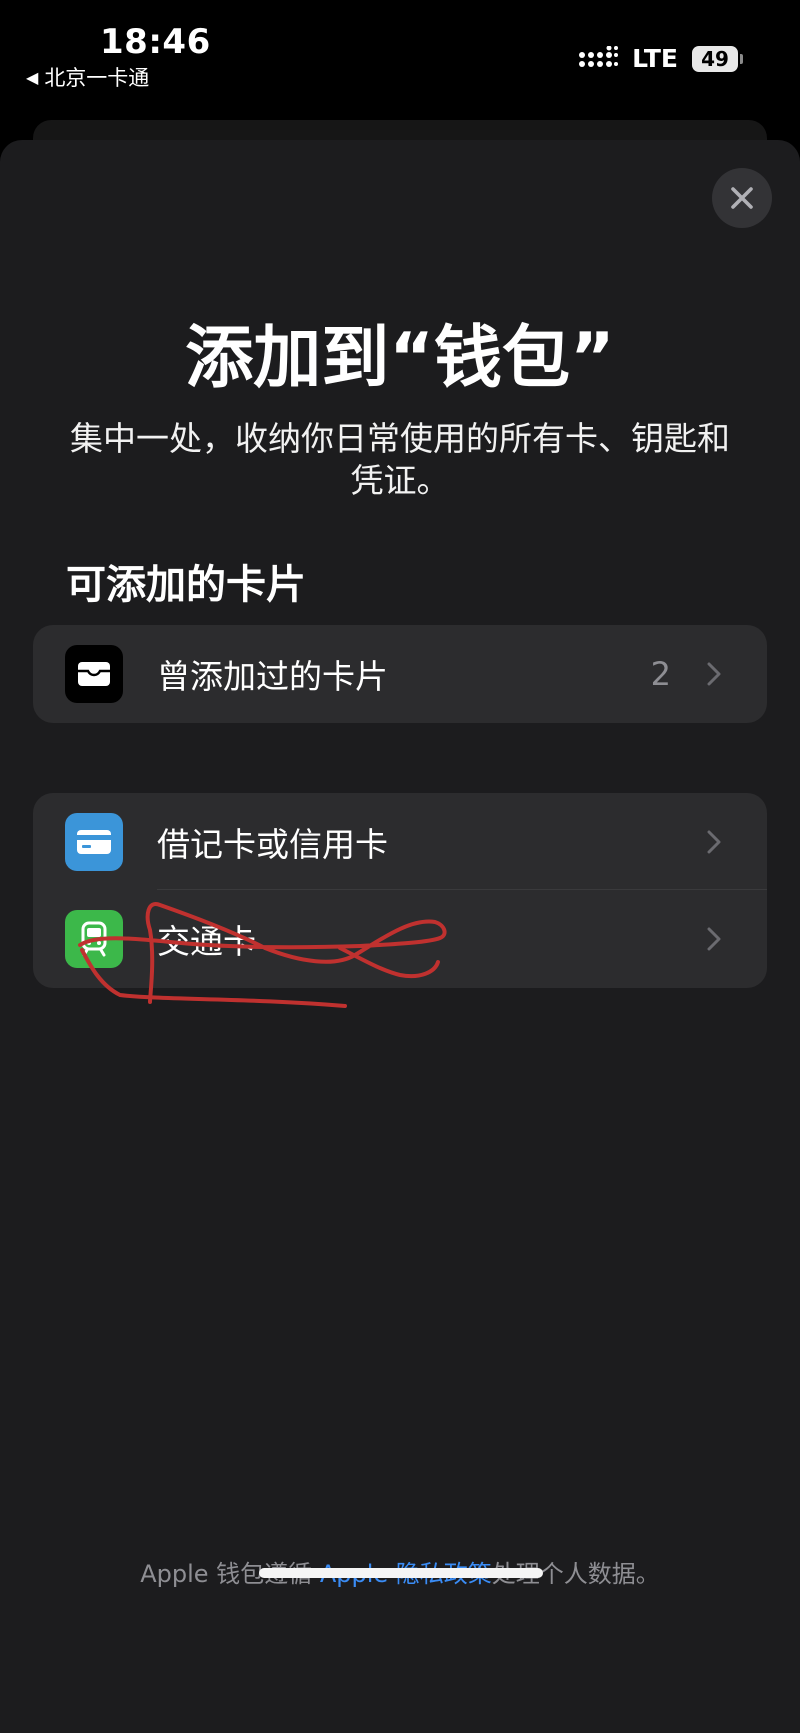 The height and width of the screenshot is (1733, 800). I want to click on previous-cards-group: 曾添加过的卡片 2, so click(400, 674).